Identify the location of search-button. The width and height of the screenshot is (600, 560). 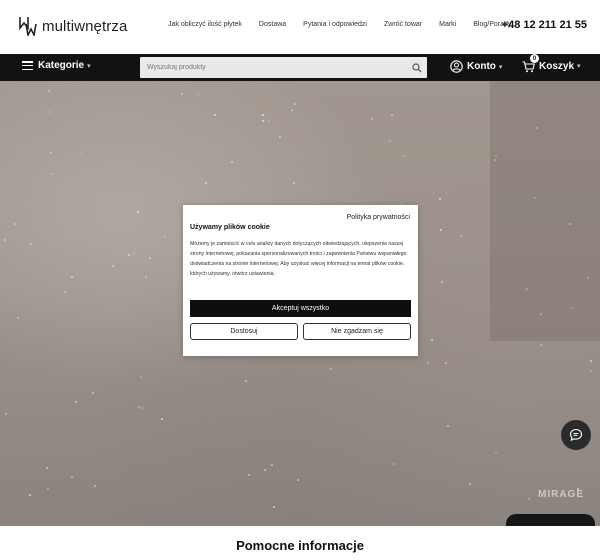
(417, 67).